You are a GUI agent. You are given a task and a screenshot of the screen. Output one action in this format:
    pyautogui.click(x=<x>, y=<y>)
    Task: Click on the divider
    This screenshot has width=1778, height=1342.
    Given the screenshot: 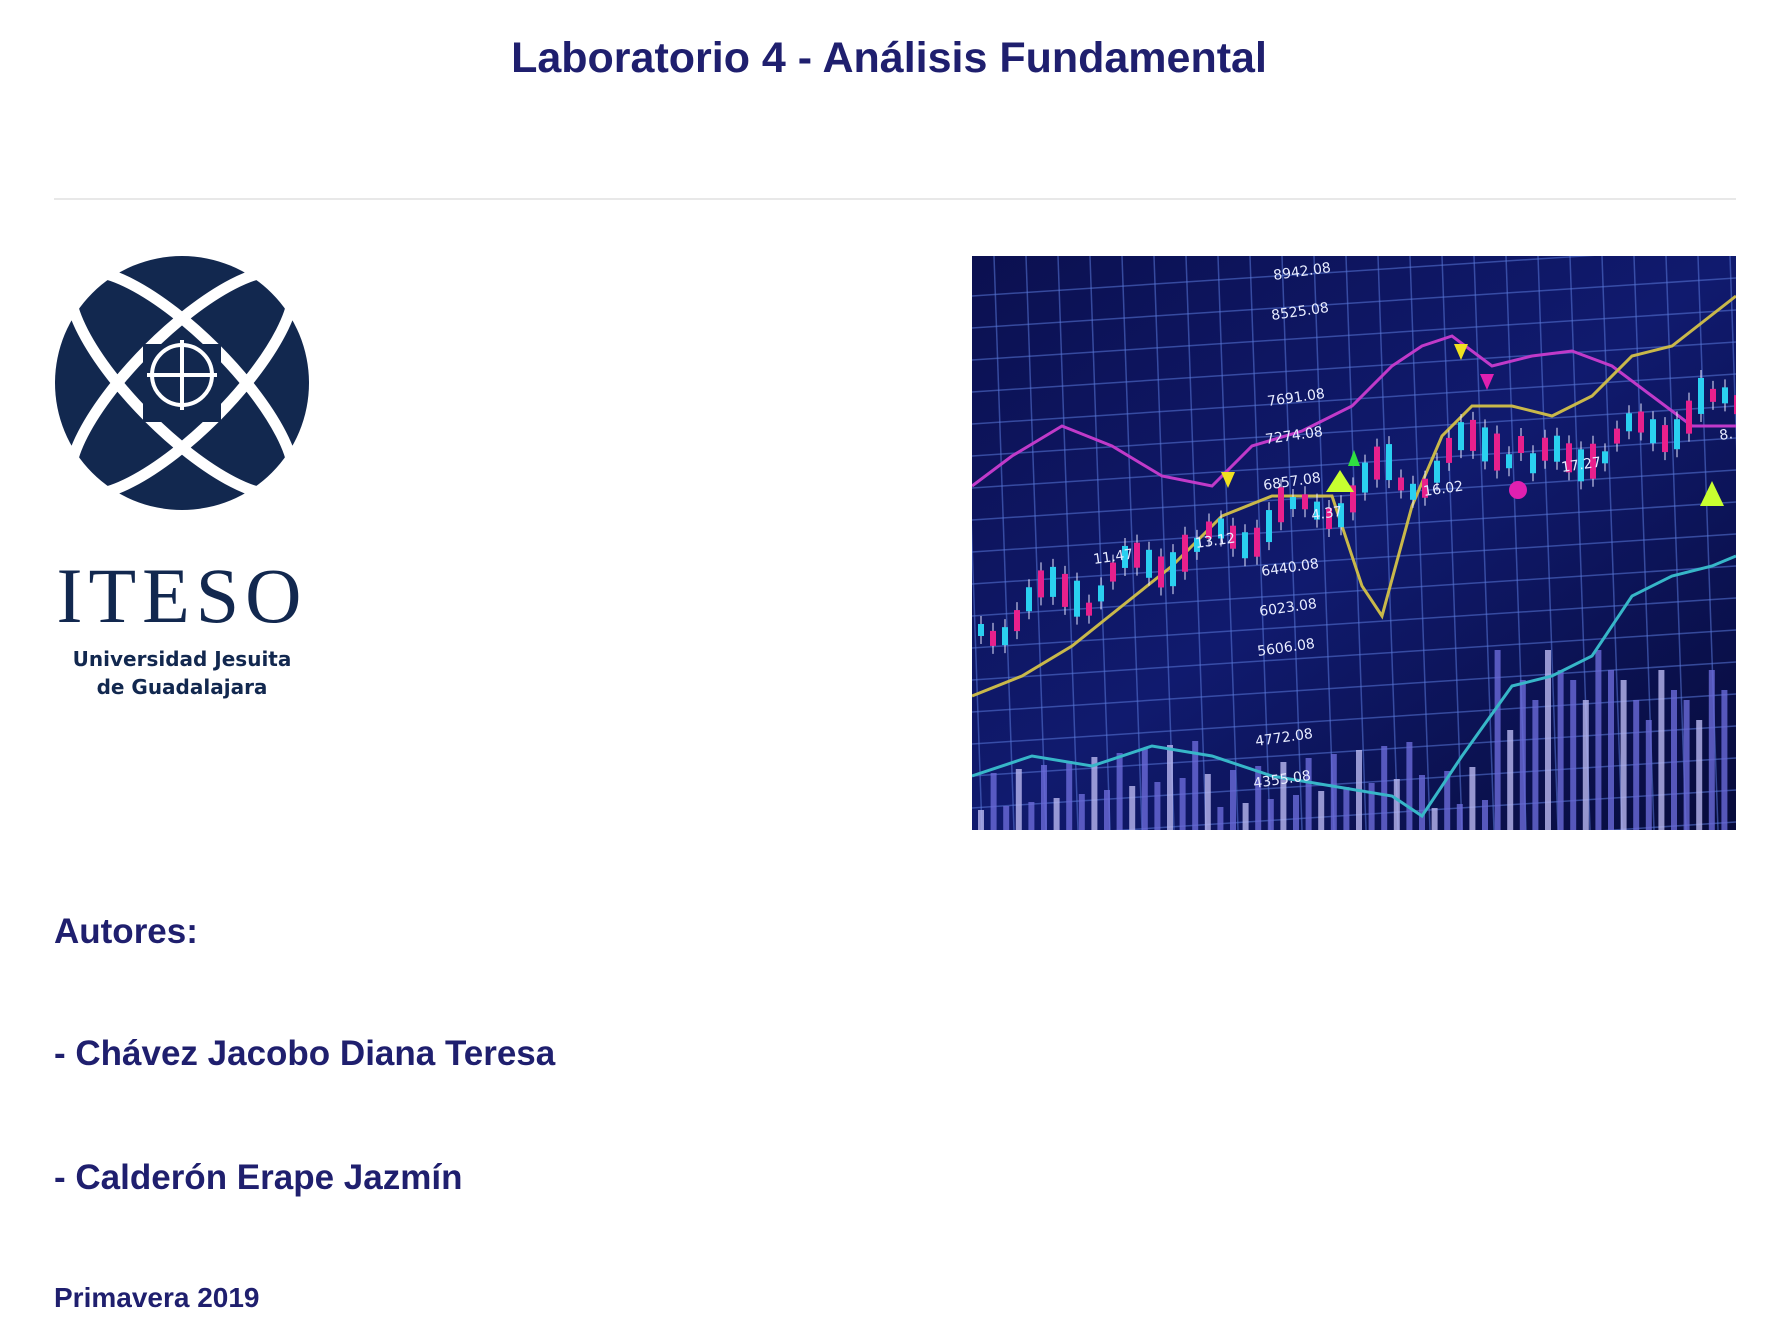 What is the action you would take?
    pyautogui.click(x=895, y=199)
    